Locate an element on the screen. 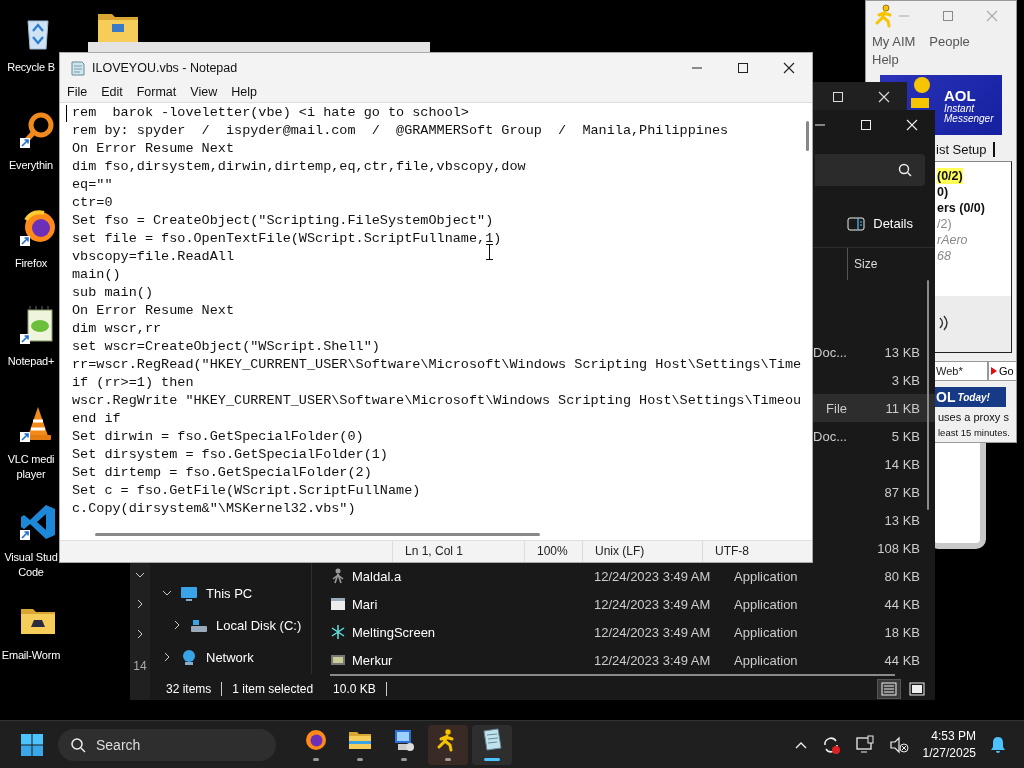 Image resolution: width=1024 pixels, height=768 pixels. preview-view-icon is located at coordinates (917, 689).